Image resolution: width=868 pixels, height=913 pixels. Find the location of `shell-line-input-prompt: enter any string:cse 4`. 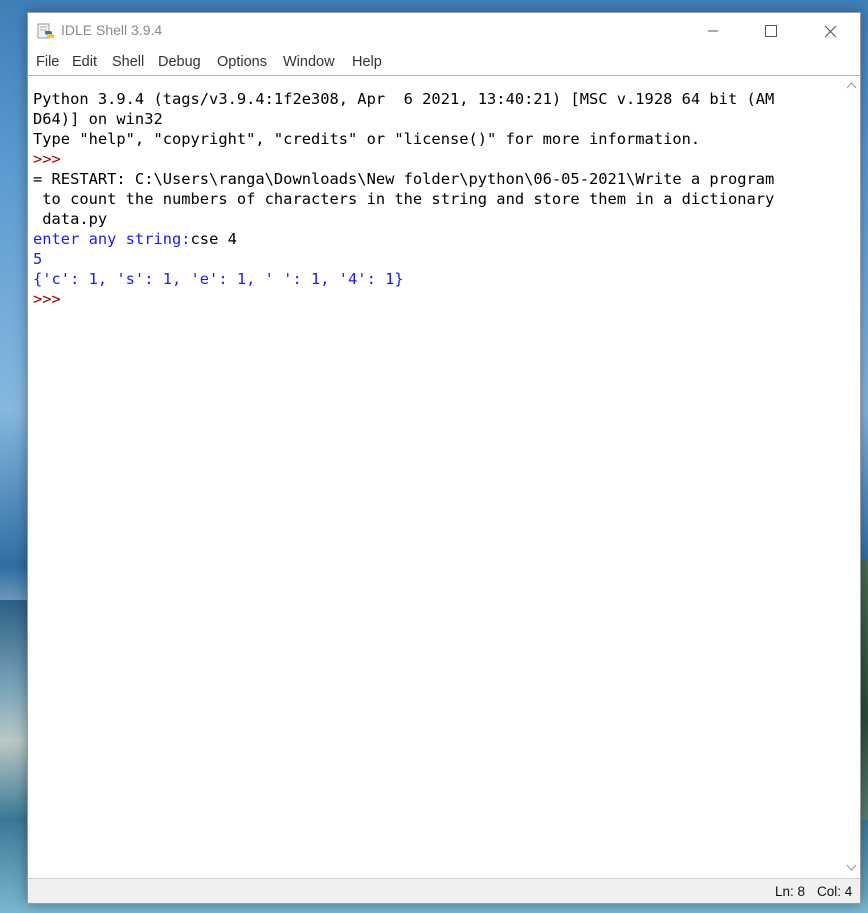

shell-line-input-prompt: enter any string:cse 4 is located at coordinates (135, 239).